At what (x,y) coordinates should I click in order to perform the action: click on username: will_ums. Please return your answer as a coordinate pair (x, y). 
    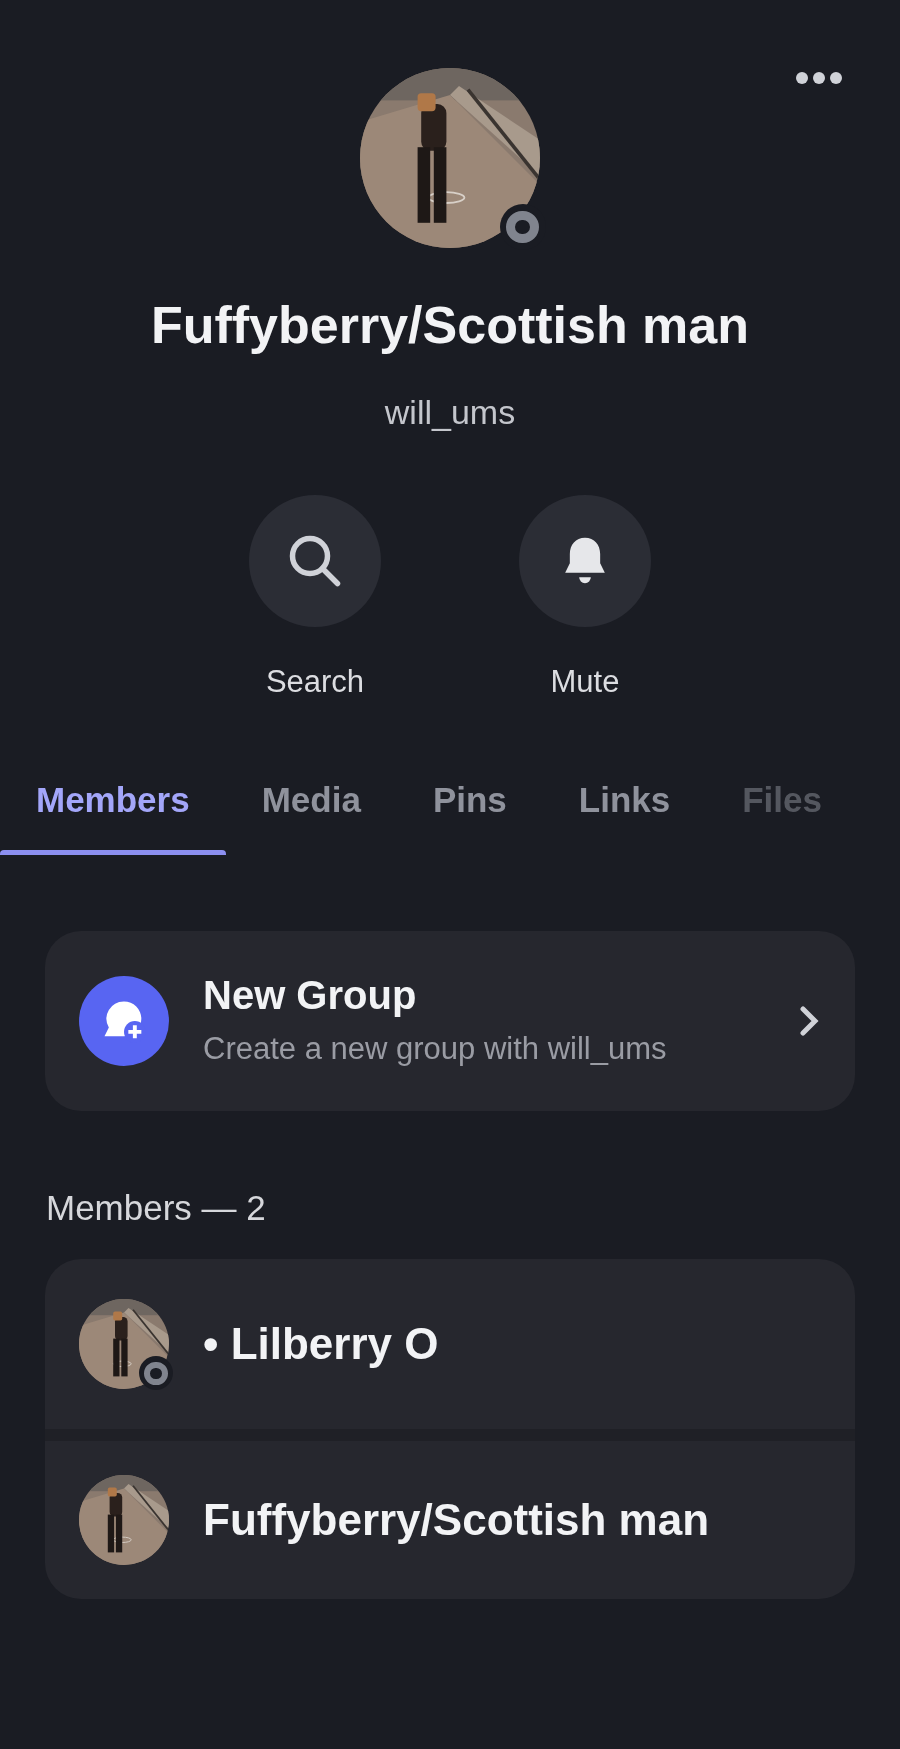
    Looking at the image, I should click on (450, 412).